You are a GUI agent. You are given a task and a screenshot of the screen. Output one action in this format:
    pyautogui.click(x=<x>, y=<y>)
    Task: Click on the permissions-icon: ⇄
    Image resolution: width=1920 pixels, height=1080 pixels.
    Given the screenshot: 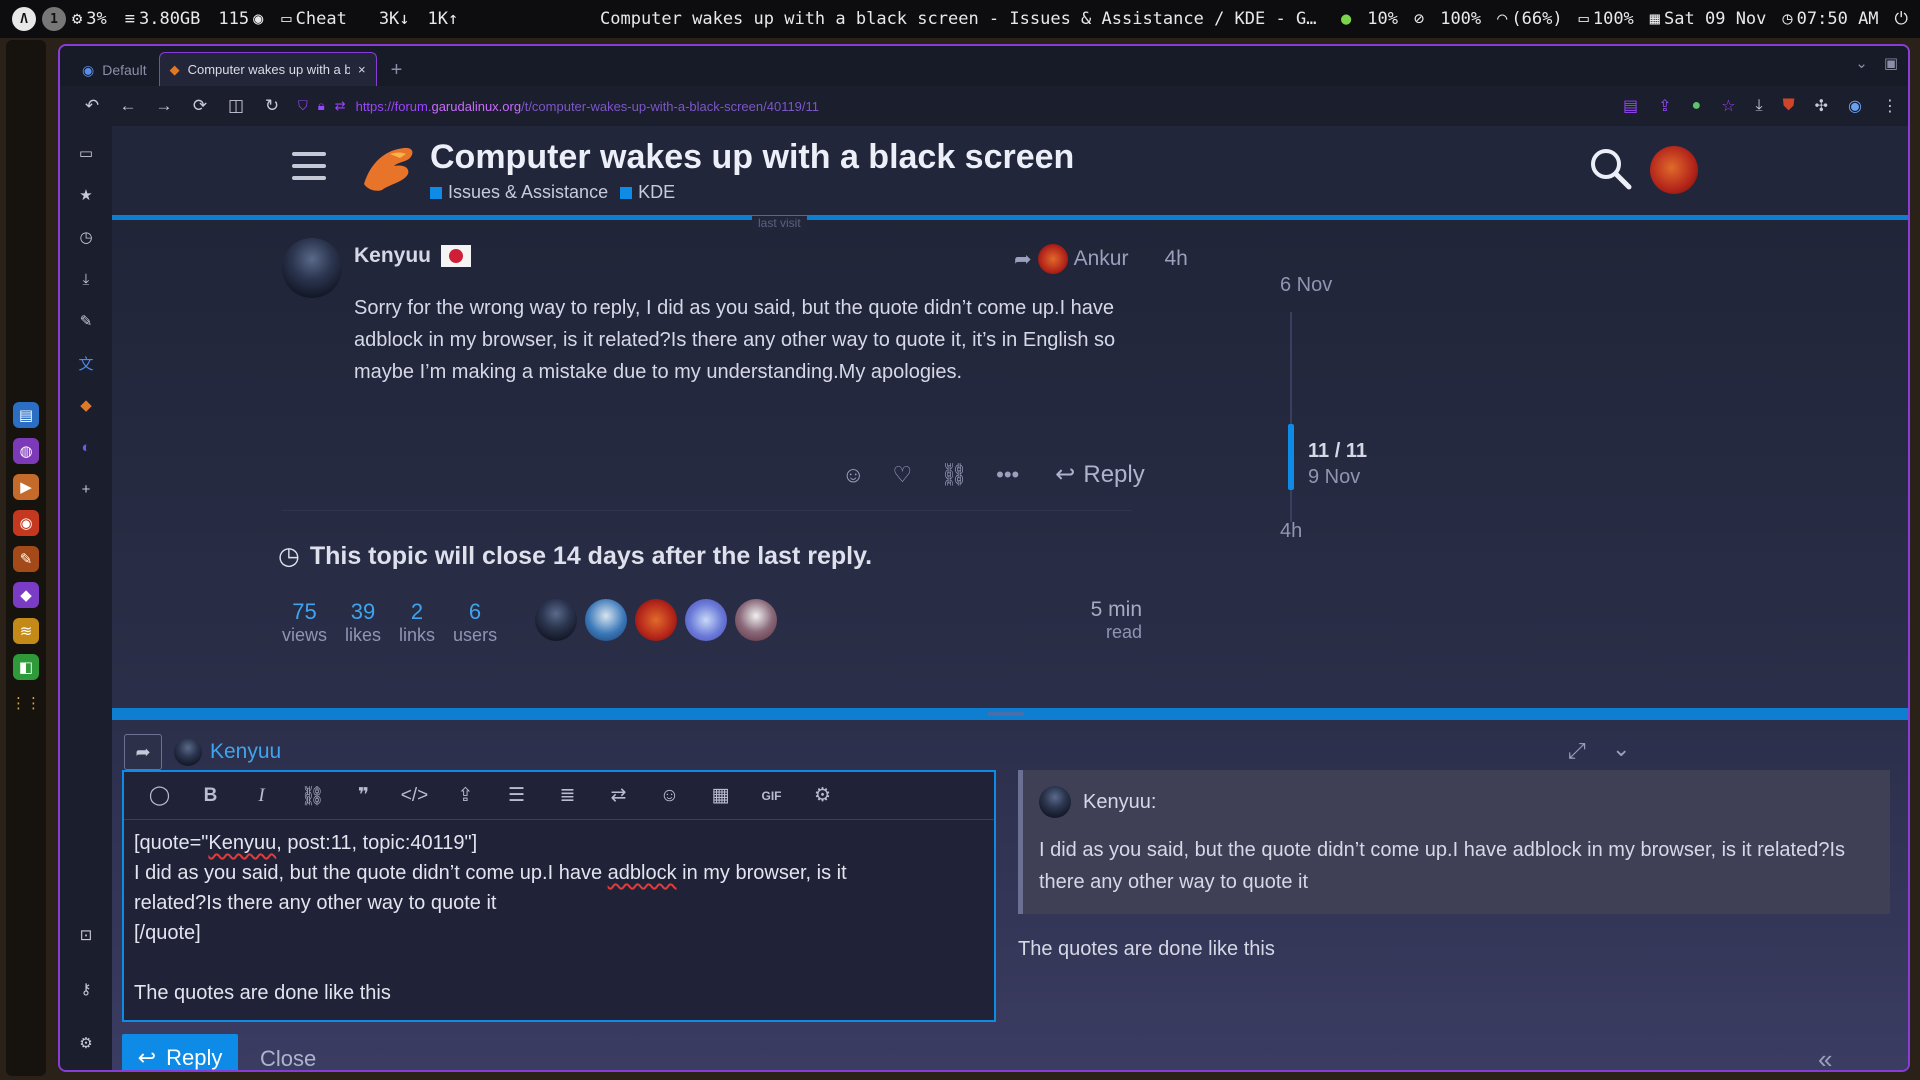 What is the action you would take?
    pyautogui.click(x=340, y=106)
    